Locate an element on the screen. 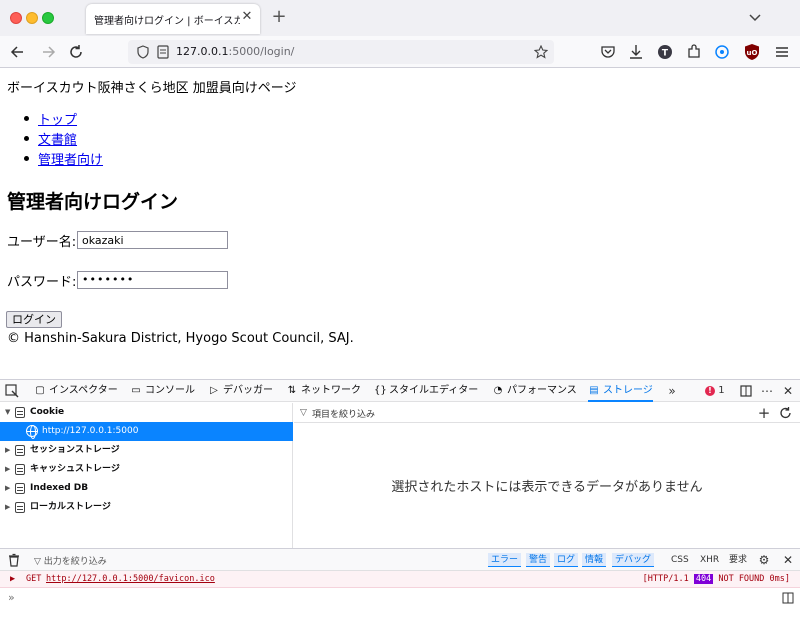 The width and height of the screenshot is (800, 628). login-button: ログイン is located at coordinates (34, 319).